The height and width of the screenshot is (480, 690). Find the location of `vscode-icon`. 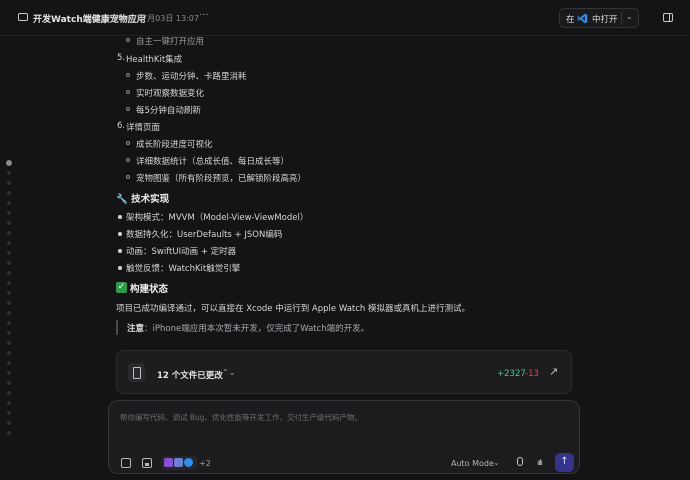

vscode-icon is located at coordinates (582, 18).